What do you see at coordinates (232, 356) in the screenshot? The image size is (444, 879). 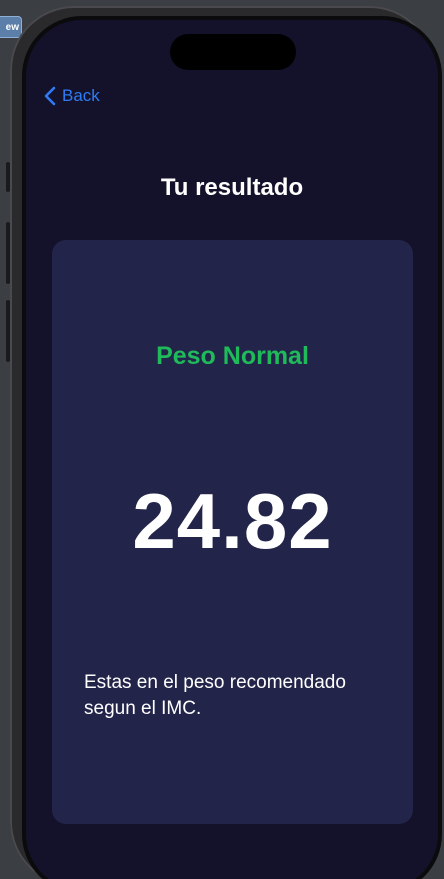 I see `bmi-status-label: Peso Normal` at bounding box center [232, 356].